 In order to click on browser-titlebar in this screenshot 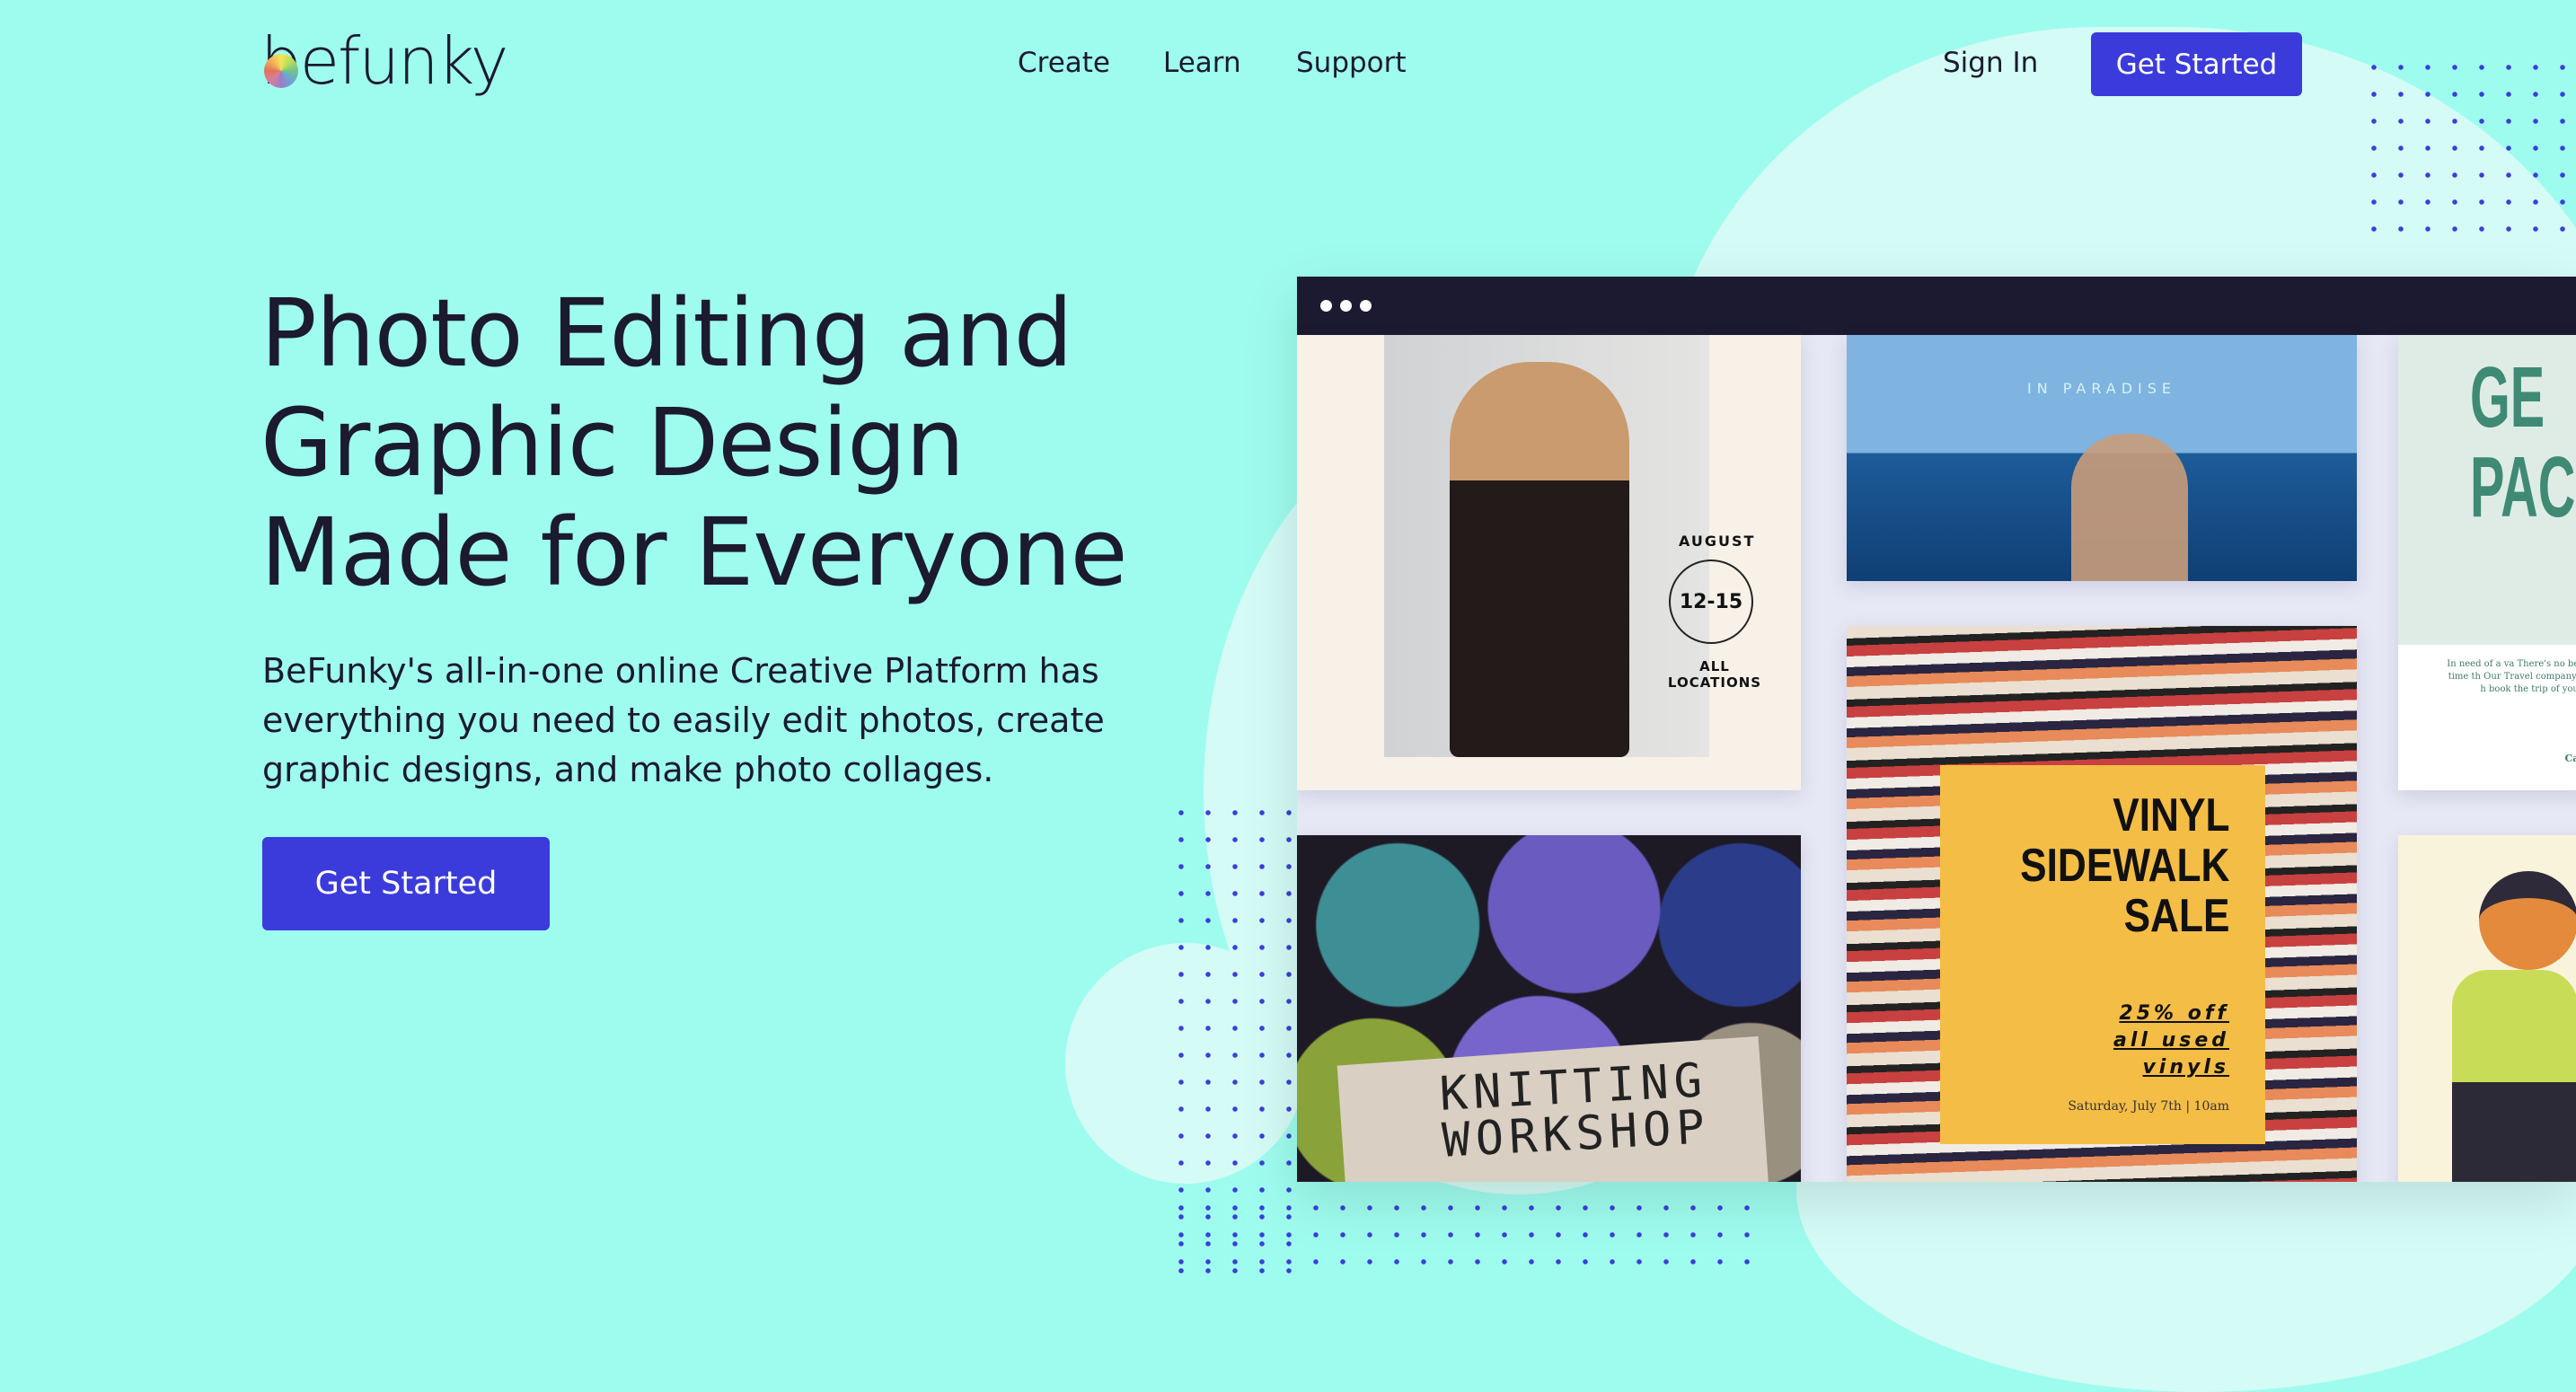, I will do `click(1936, 306)`.